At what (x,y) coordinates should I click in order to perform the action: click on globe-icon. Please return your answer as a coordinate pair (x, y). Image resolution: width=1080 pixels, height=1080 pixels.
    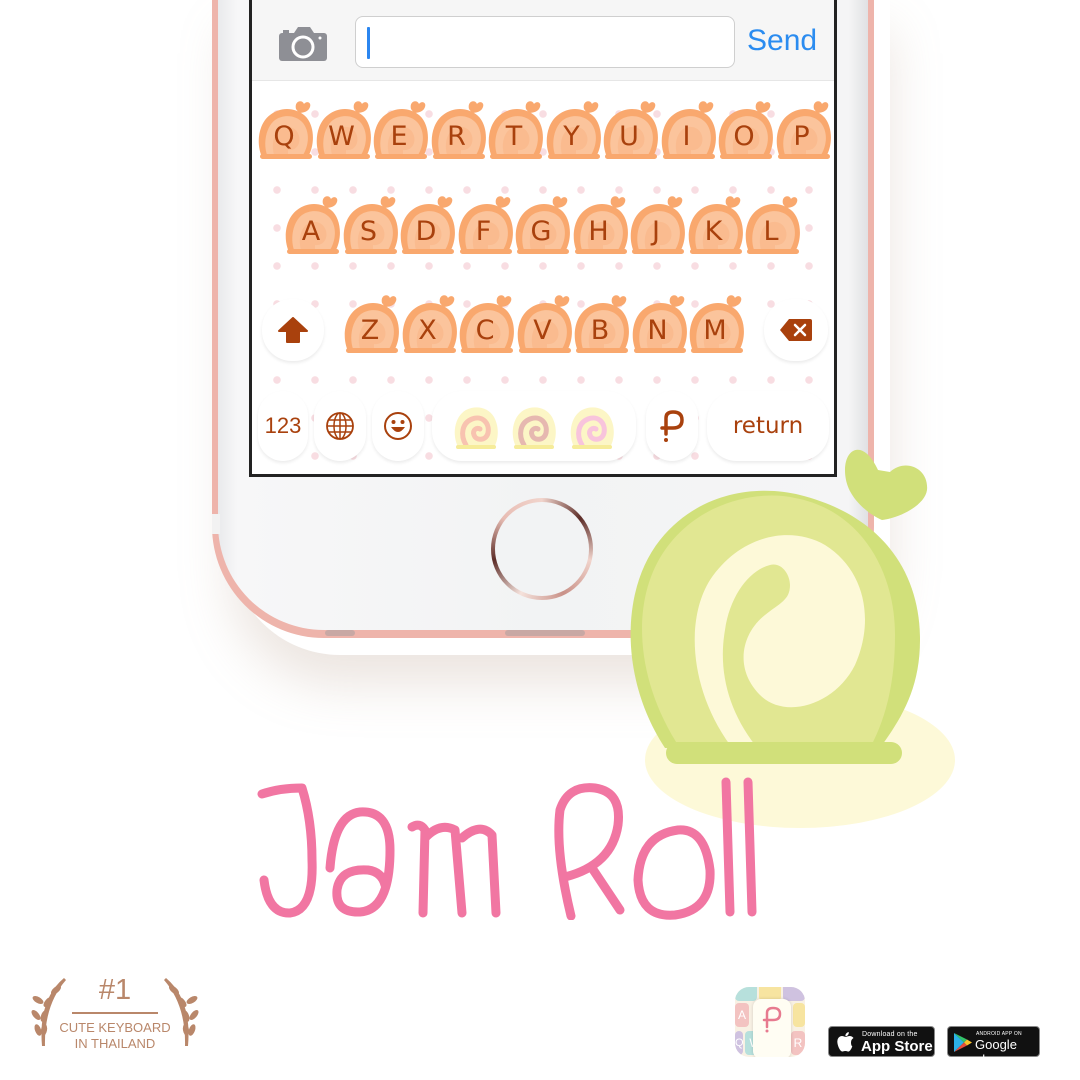
    Looking at the image, I should click on (340, 426).